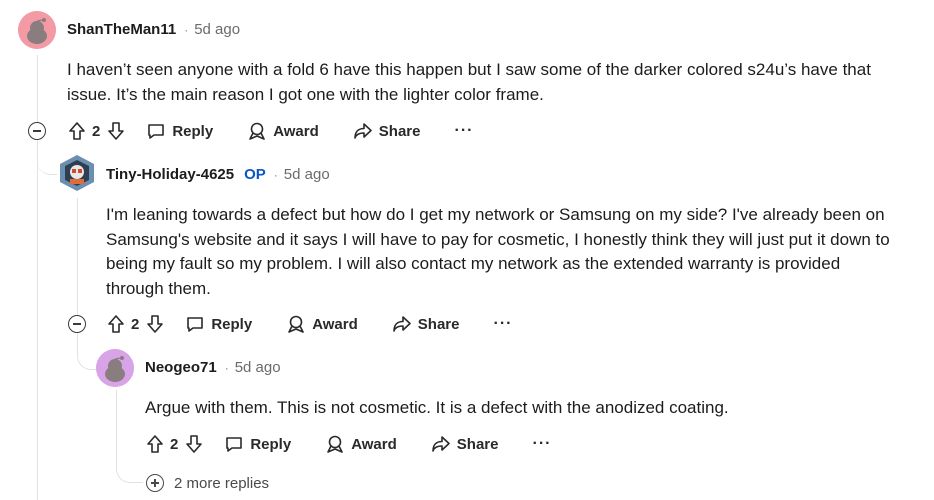  Describe the element at coordinates (77, 256) in the screenshot. I see `thread-line-reply` at that location.